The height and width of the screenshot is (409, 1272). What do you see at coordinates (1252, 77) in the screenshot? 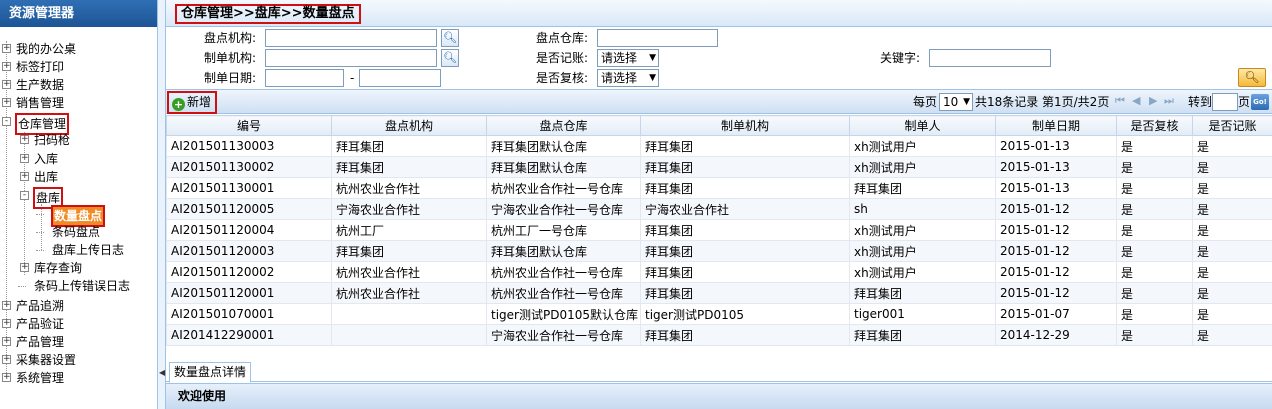
I see `search-button: 🔍︎` at bounding box center [1252, 77].